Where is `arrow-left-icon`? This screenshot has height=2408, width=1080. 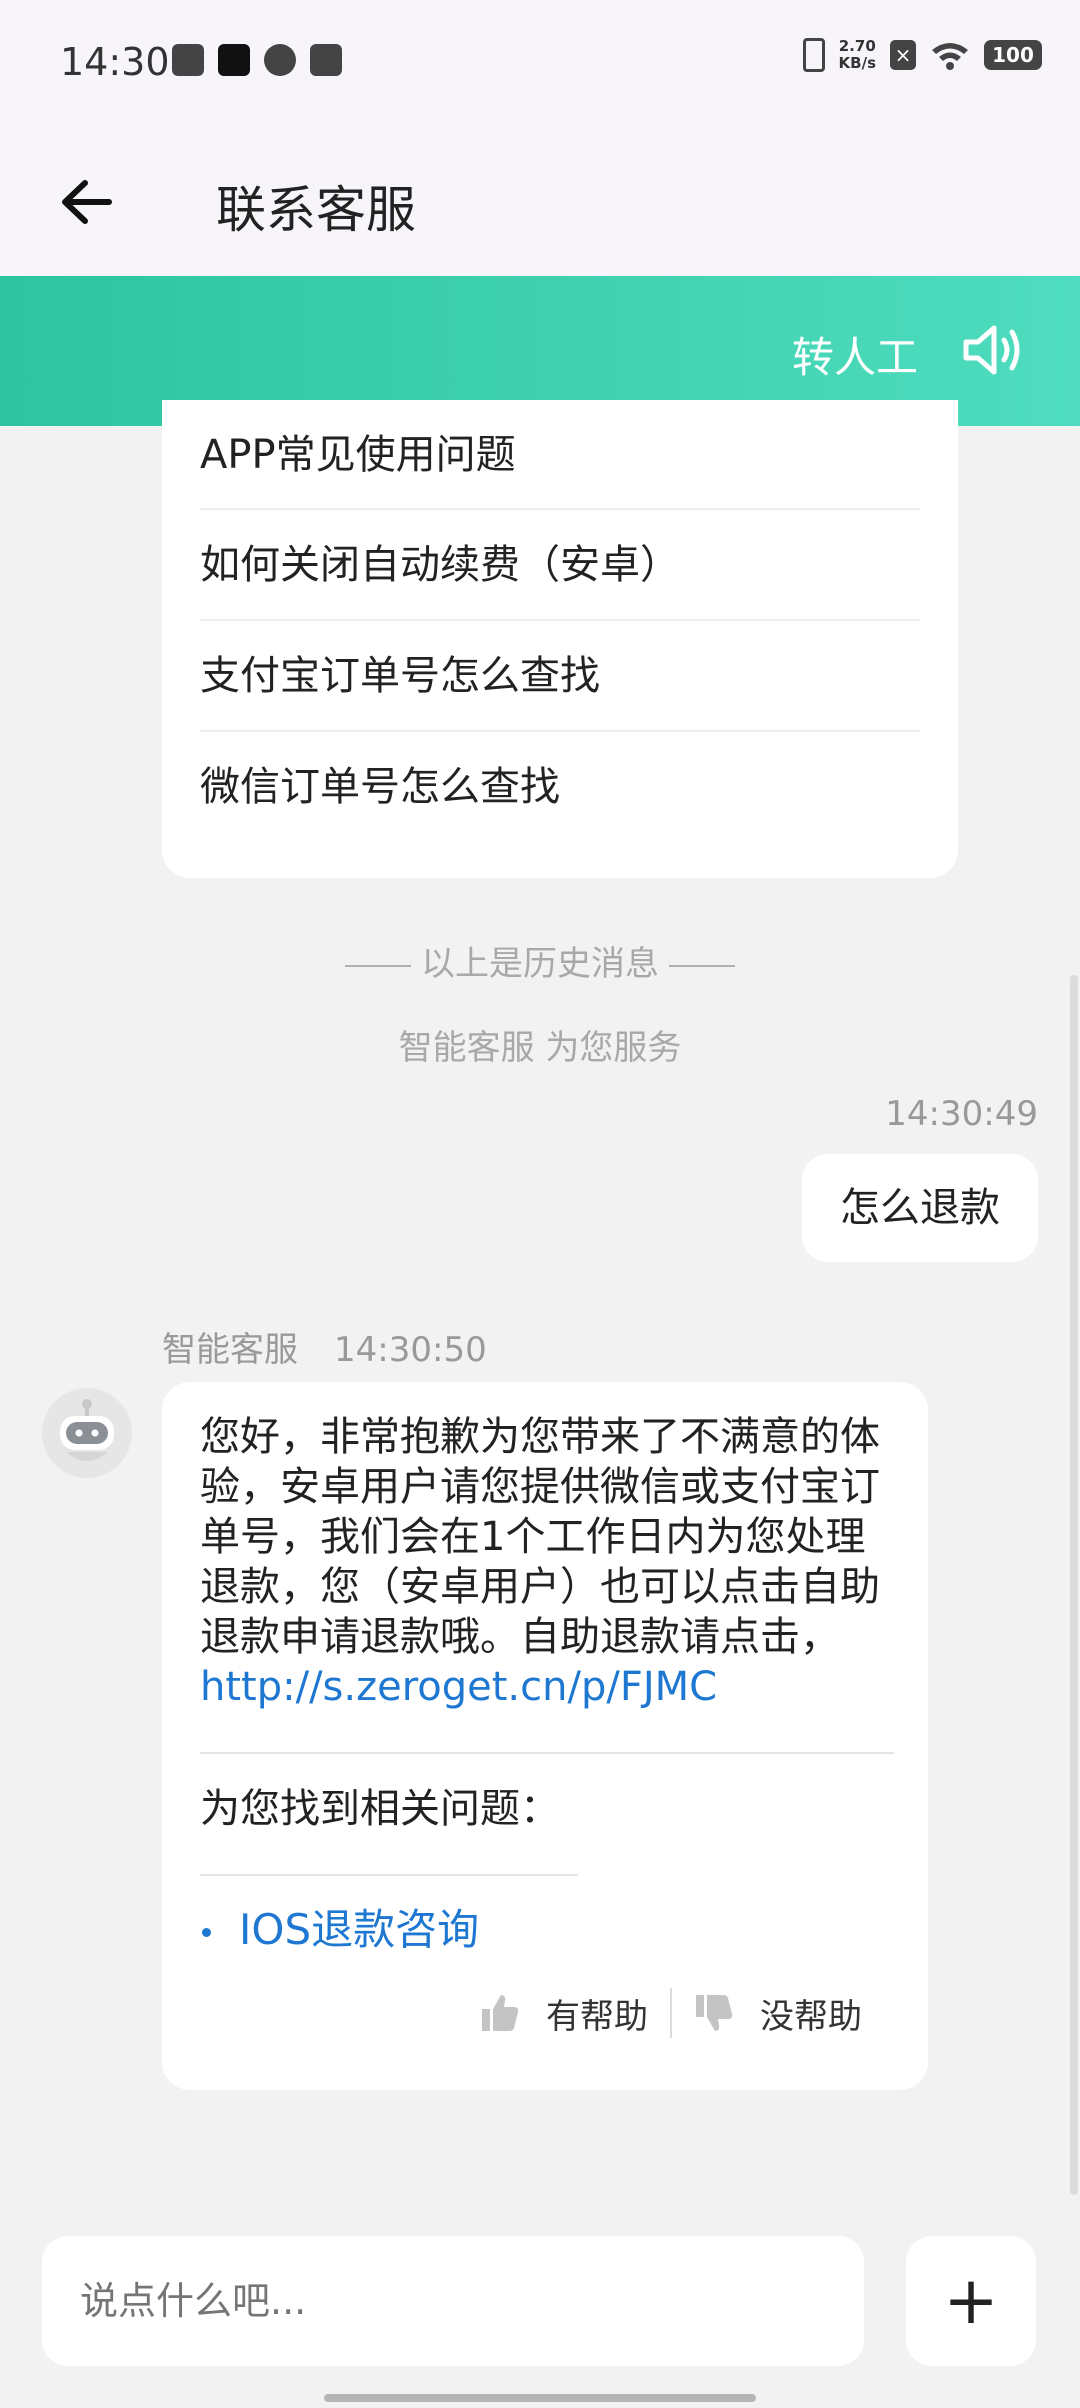 arrow-left-icon is located at coordinates (87, 202).